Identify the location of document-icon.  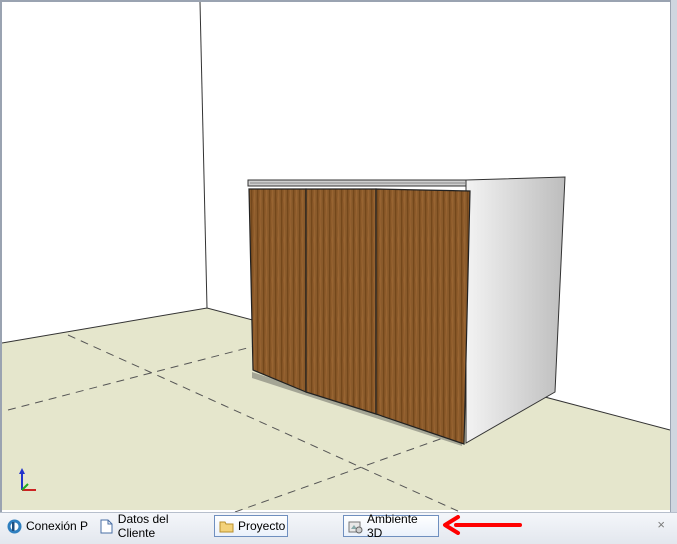
(106, 526).